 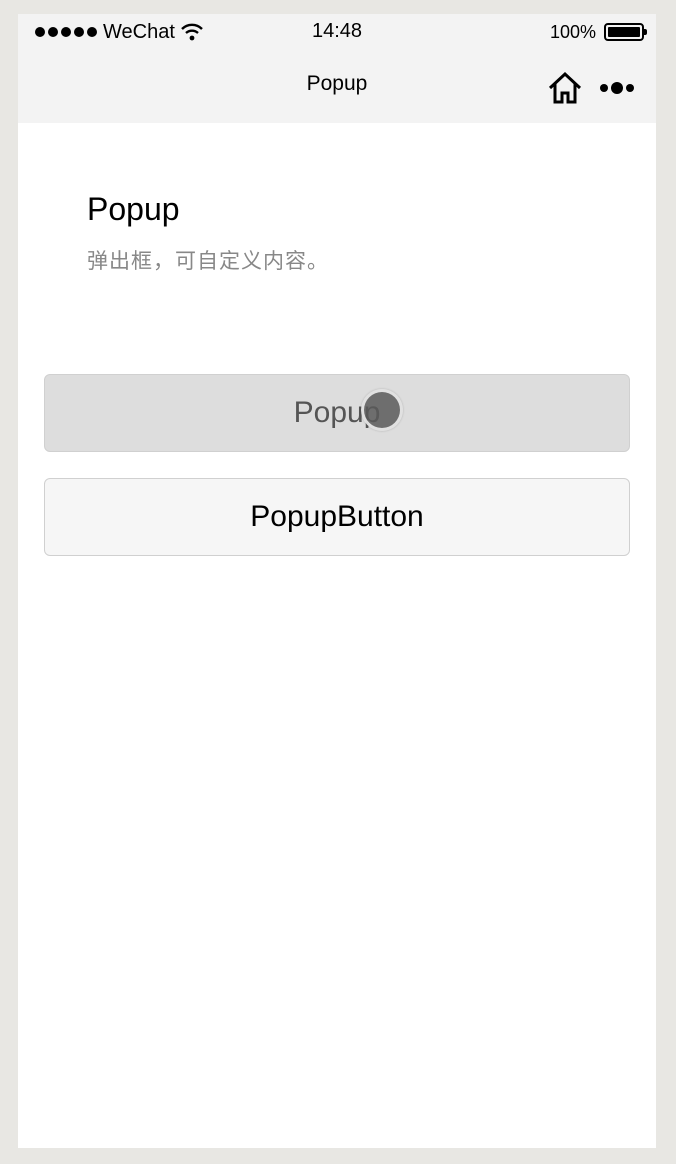 What do you see at coordinates (572, 31) in the screenshot?
I see `battery-percent: 100%` at bounding box center [572, 31].